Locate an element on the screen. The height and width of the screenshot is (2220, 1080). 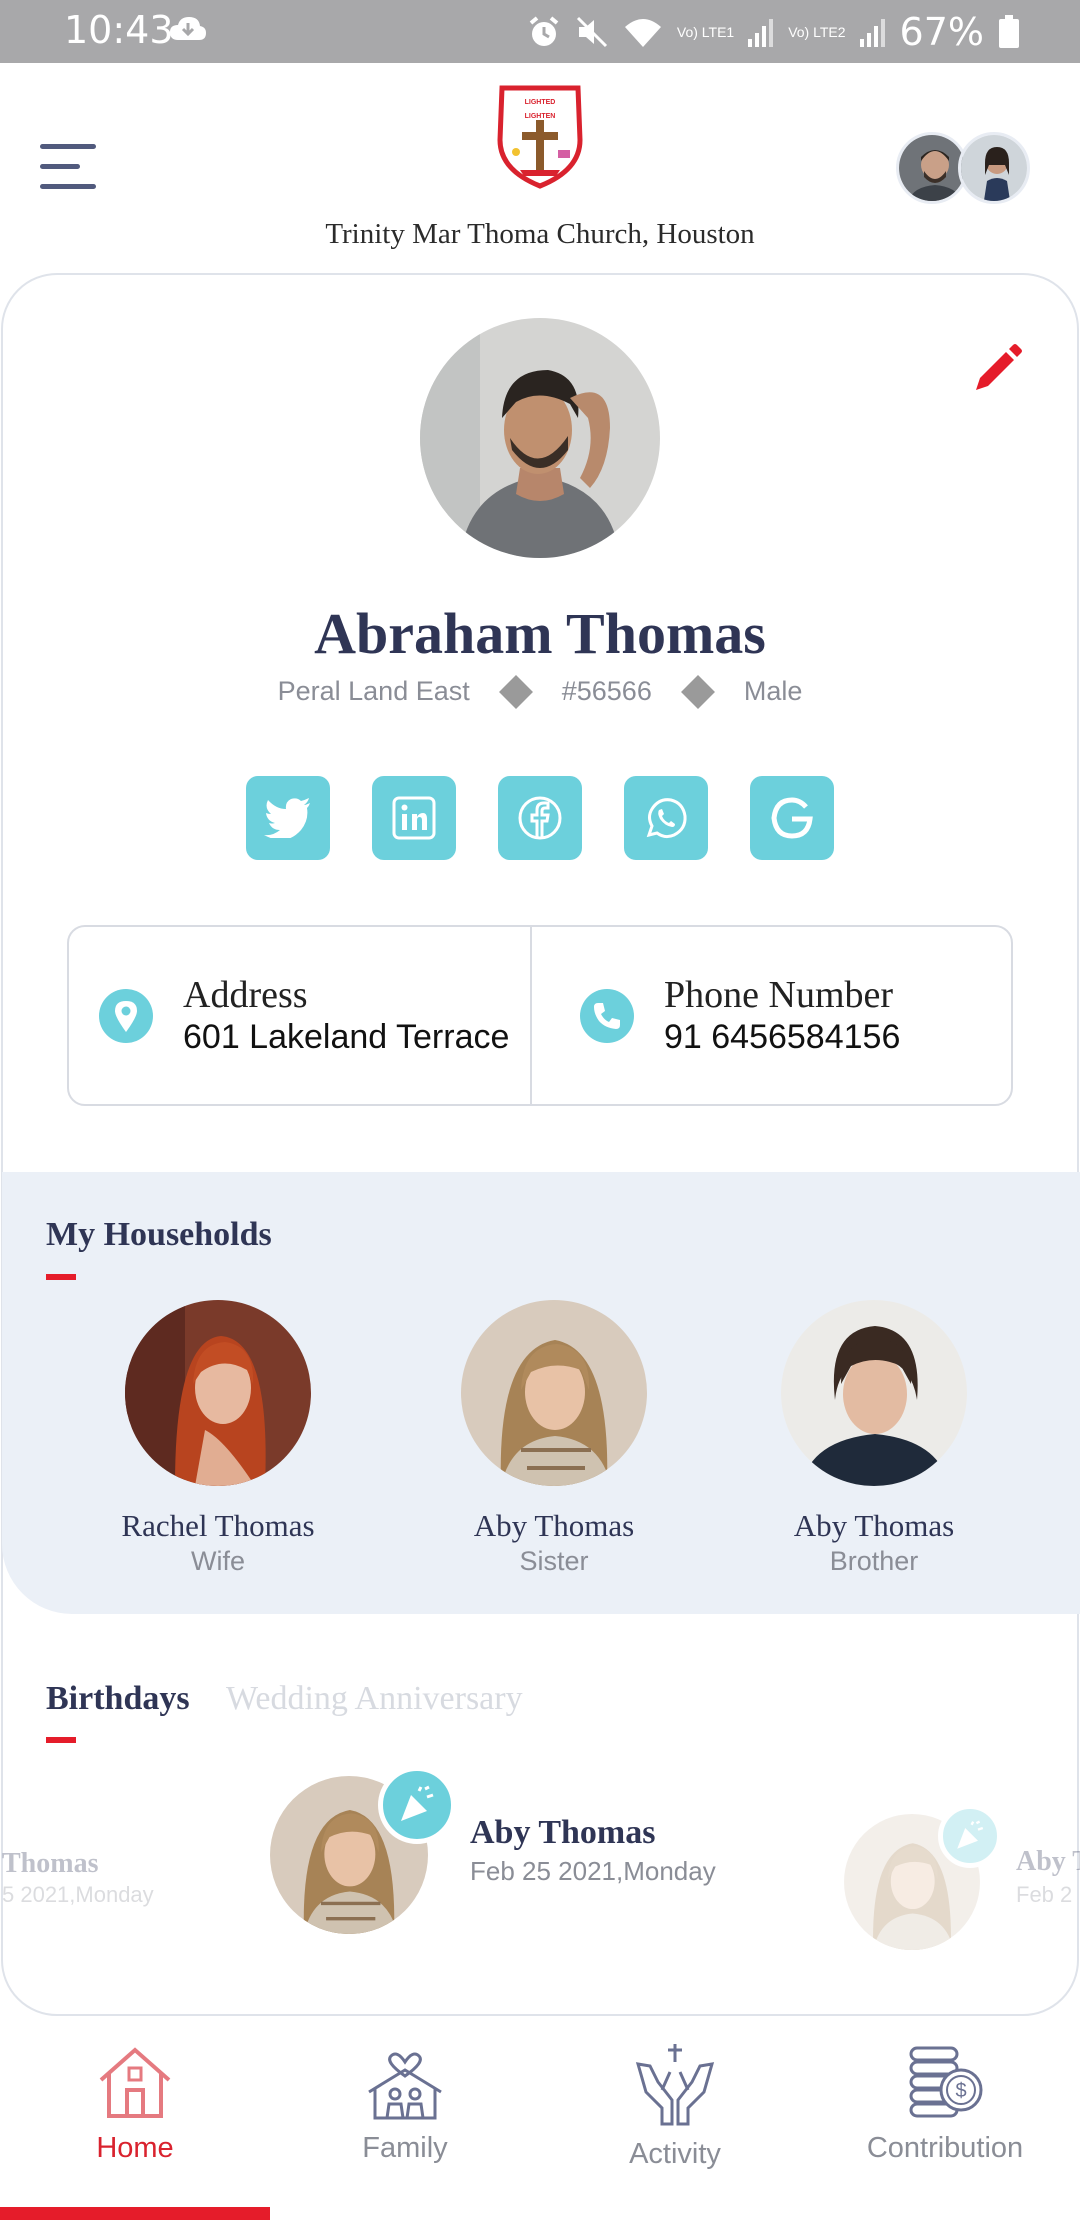
facebook-button is located at coordinates (540, 818).